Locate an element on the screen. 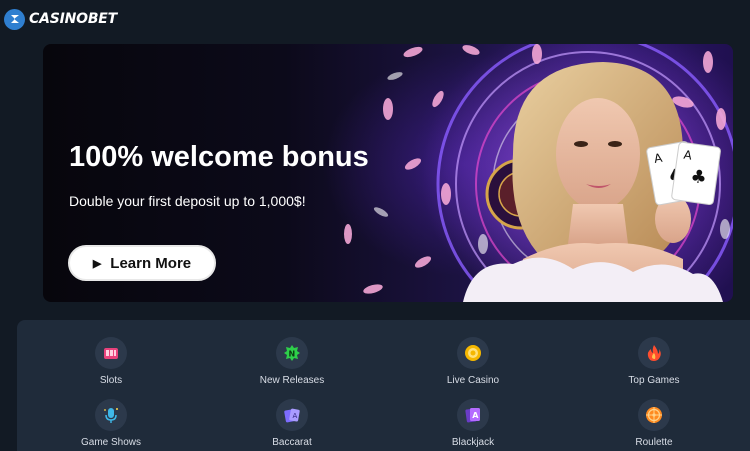 Image resolution: width=750 pixels, height=451 pixels. play-icon: ▶ is located at coordinates (97, 263).